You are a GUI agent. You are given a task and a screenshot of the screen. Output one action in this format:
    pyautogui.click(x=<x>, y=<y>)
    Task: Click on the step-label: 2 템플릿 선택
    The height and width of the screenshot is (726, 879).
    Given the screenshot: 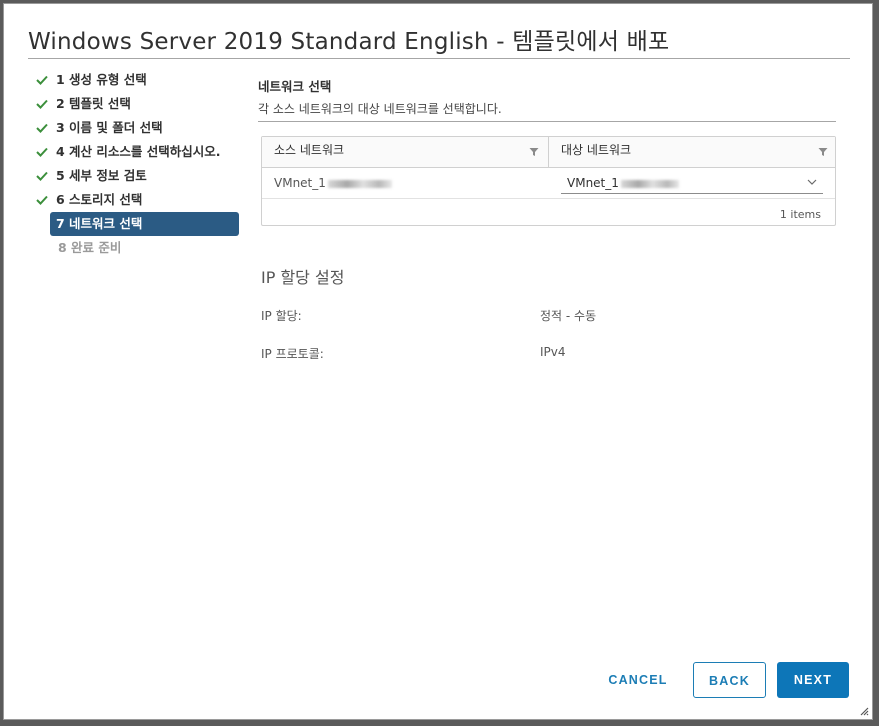 What is the action you would take?
    pyautogui.click(x=93, y=103)
    